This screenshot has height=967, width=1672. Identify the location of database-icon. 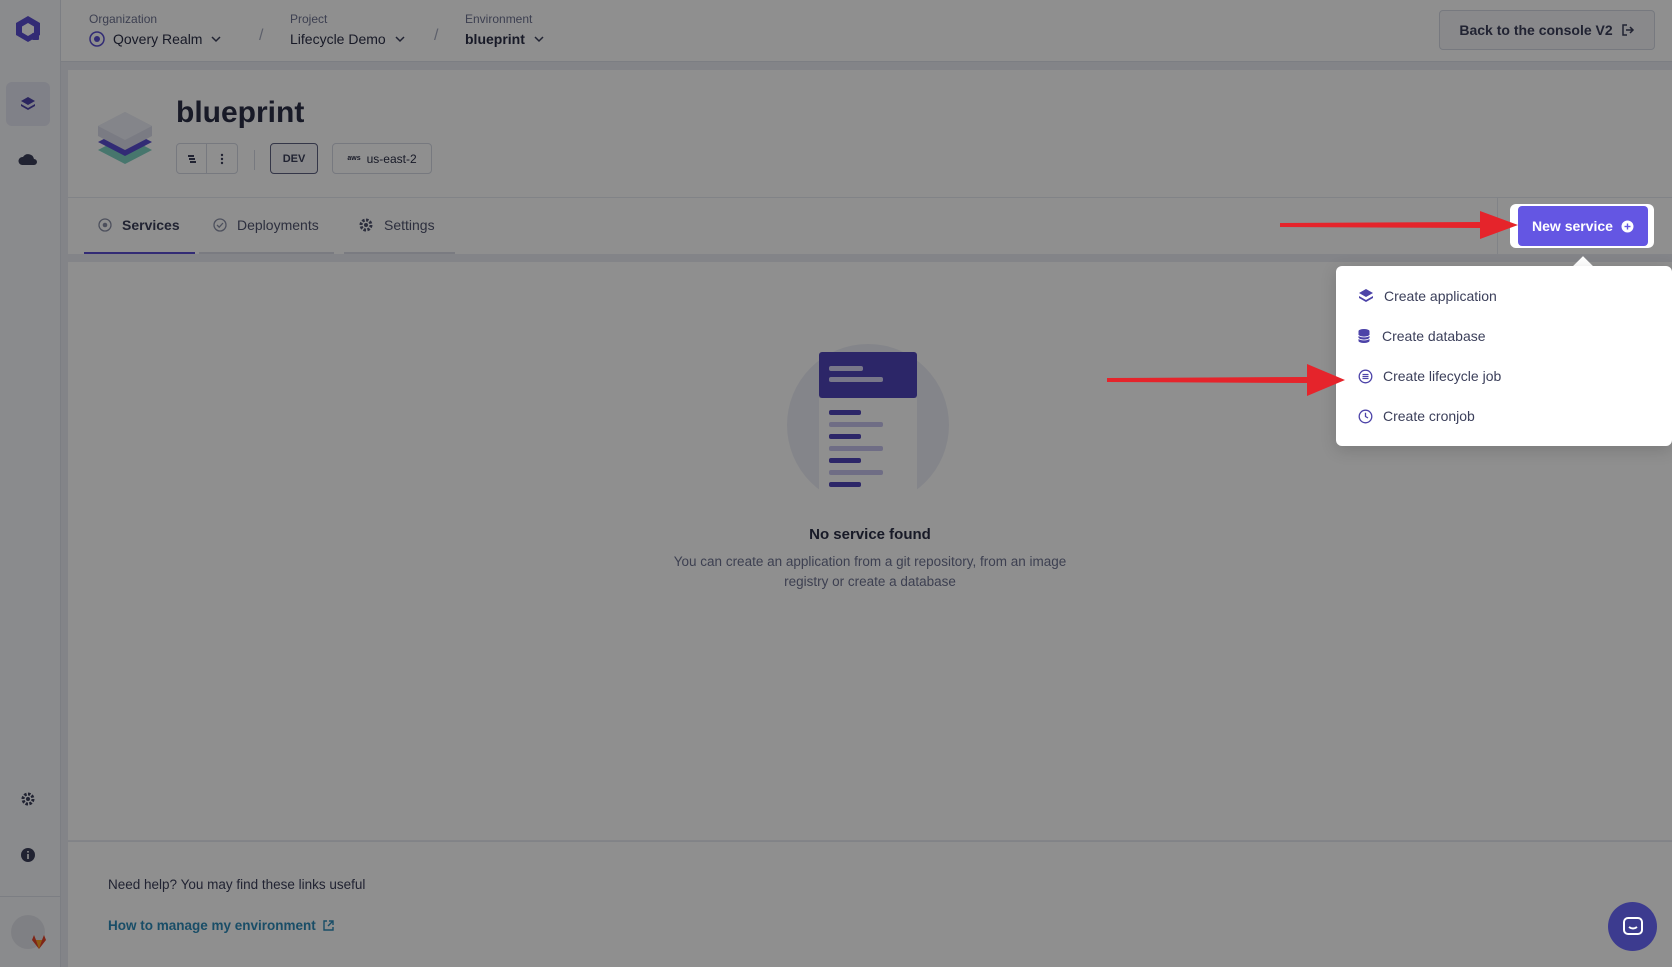
(1364, 336).